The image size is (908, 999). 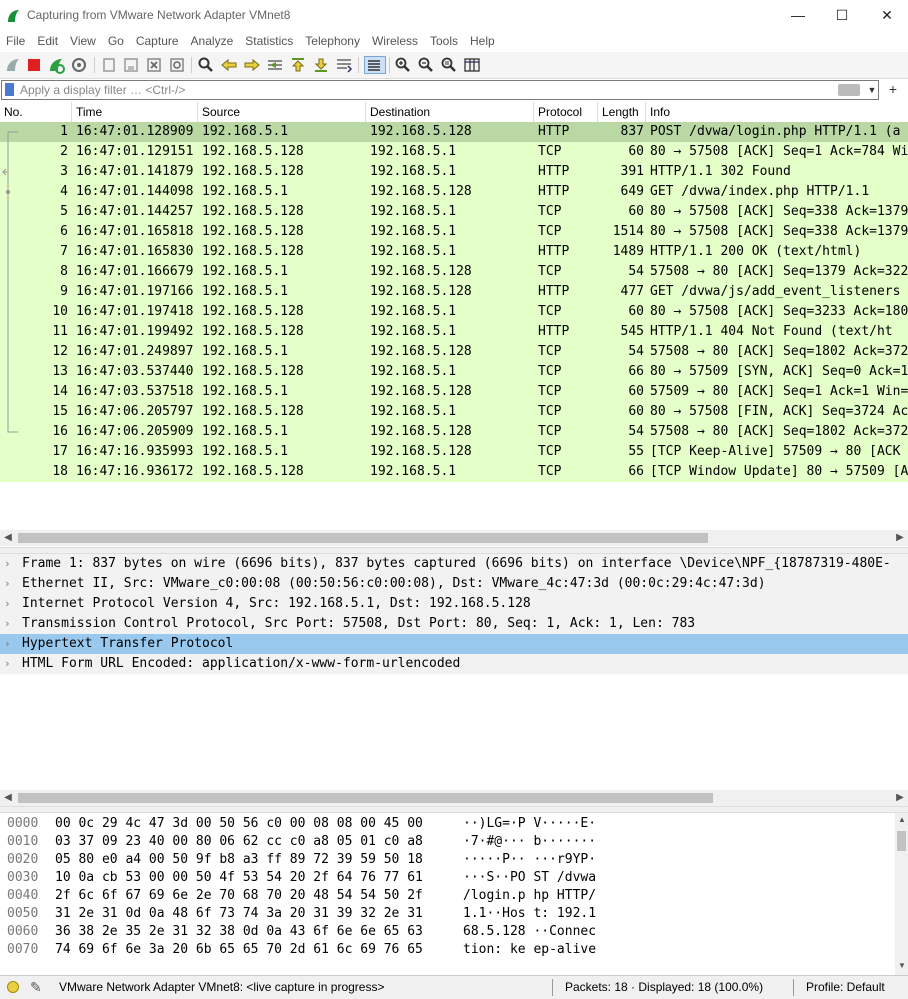 What do you see at coordinates (298, 65) in the screenshot?
I see `go-first-packet-icon` at bounding box center [298, 65].